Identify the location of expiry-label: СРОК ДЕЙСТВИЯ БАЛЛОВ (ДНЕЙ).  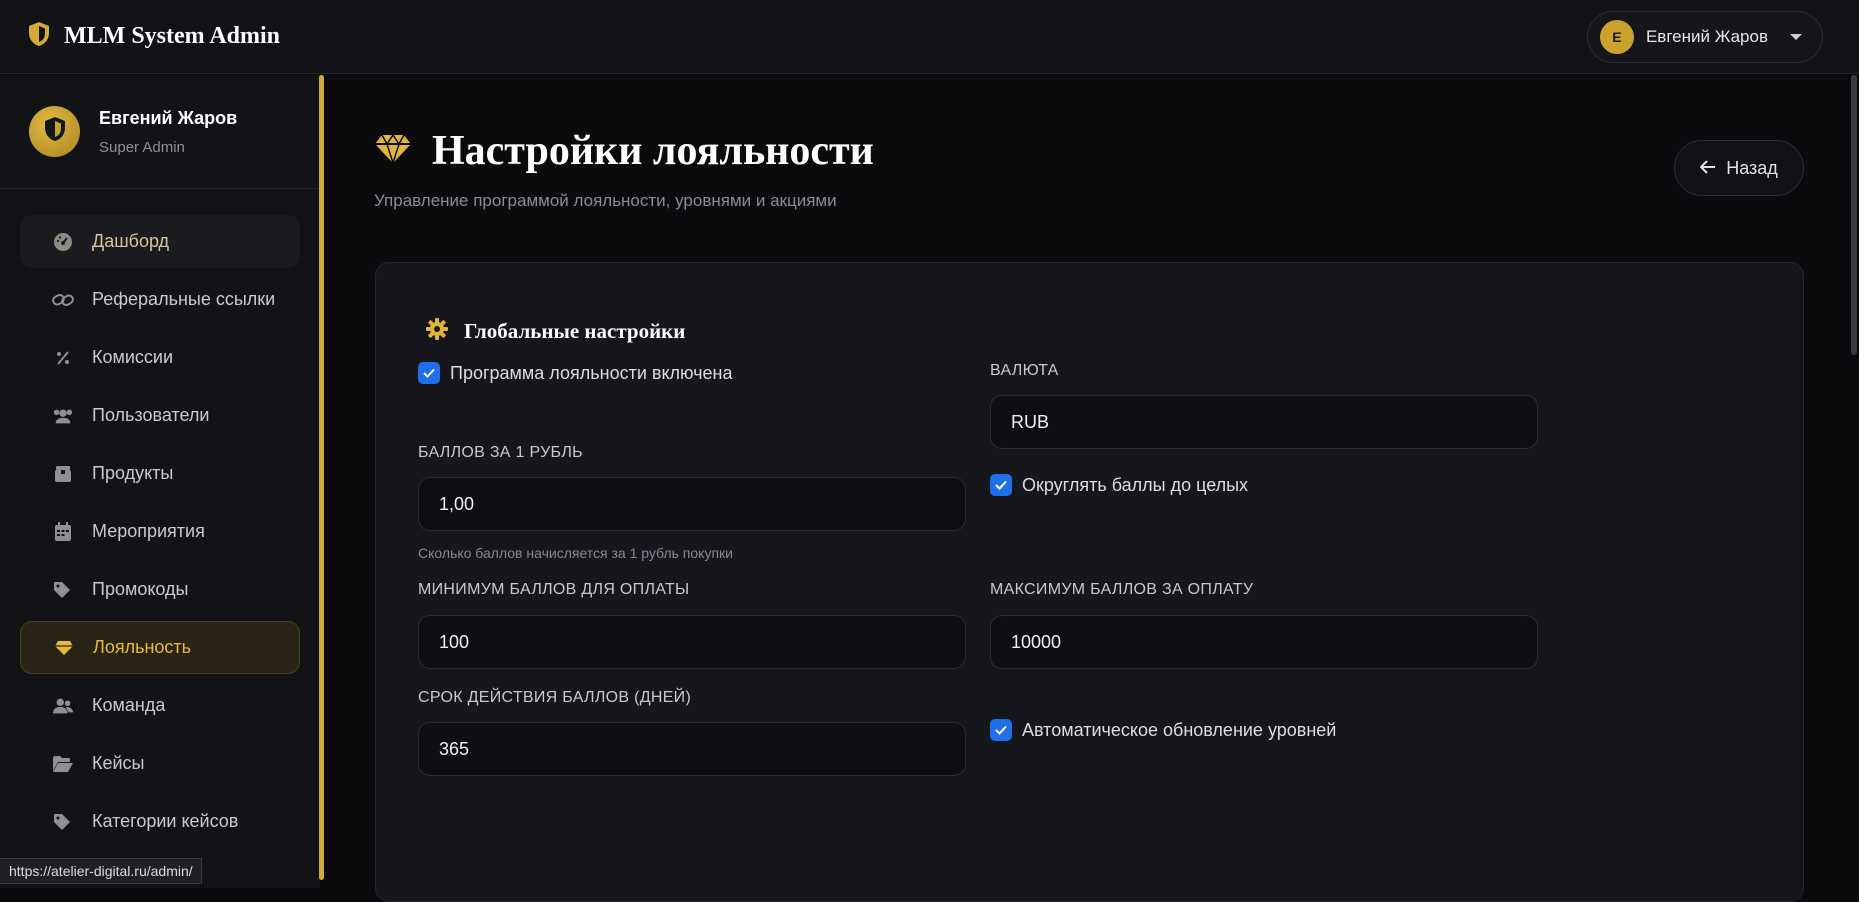
(555, 697).